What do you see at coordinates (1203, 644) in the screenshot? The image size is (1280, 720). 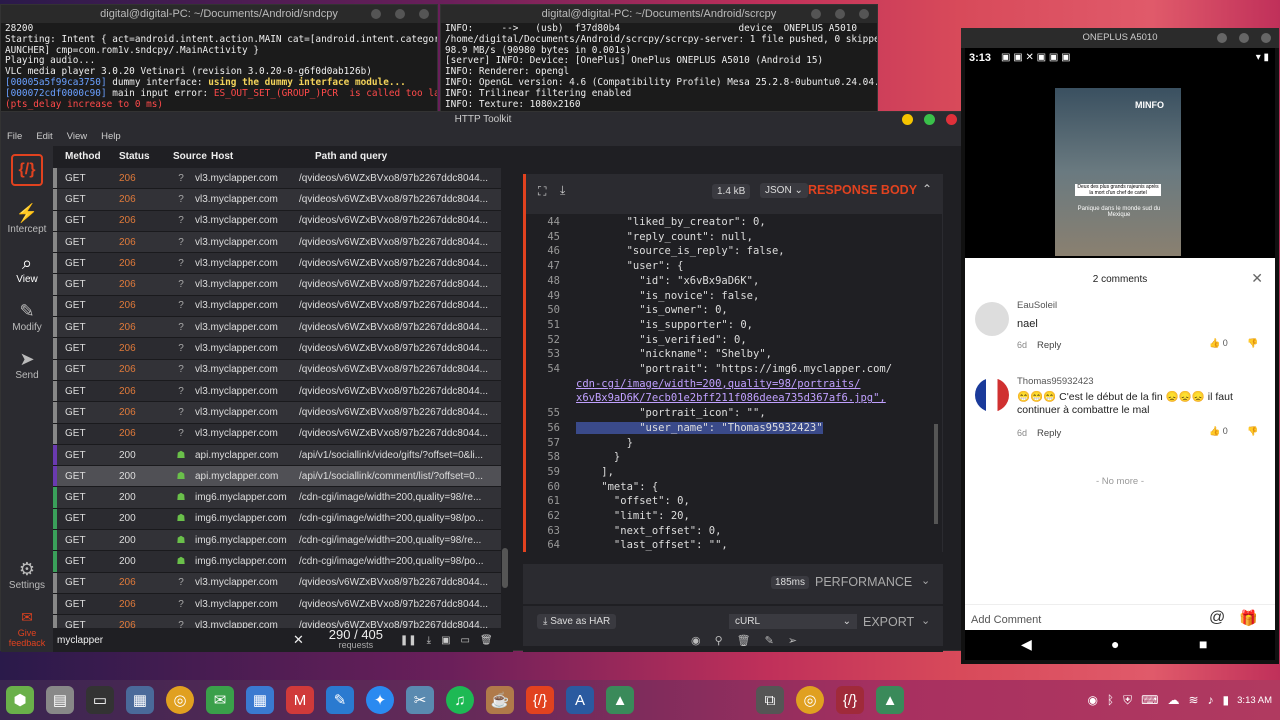 I see `recents-icon: ■` at bounding box center [1203, 644].